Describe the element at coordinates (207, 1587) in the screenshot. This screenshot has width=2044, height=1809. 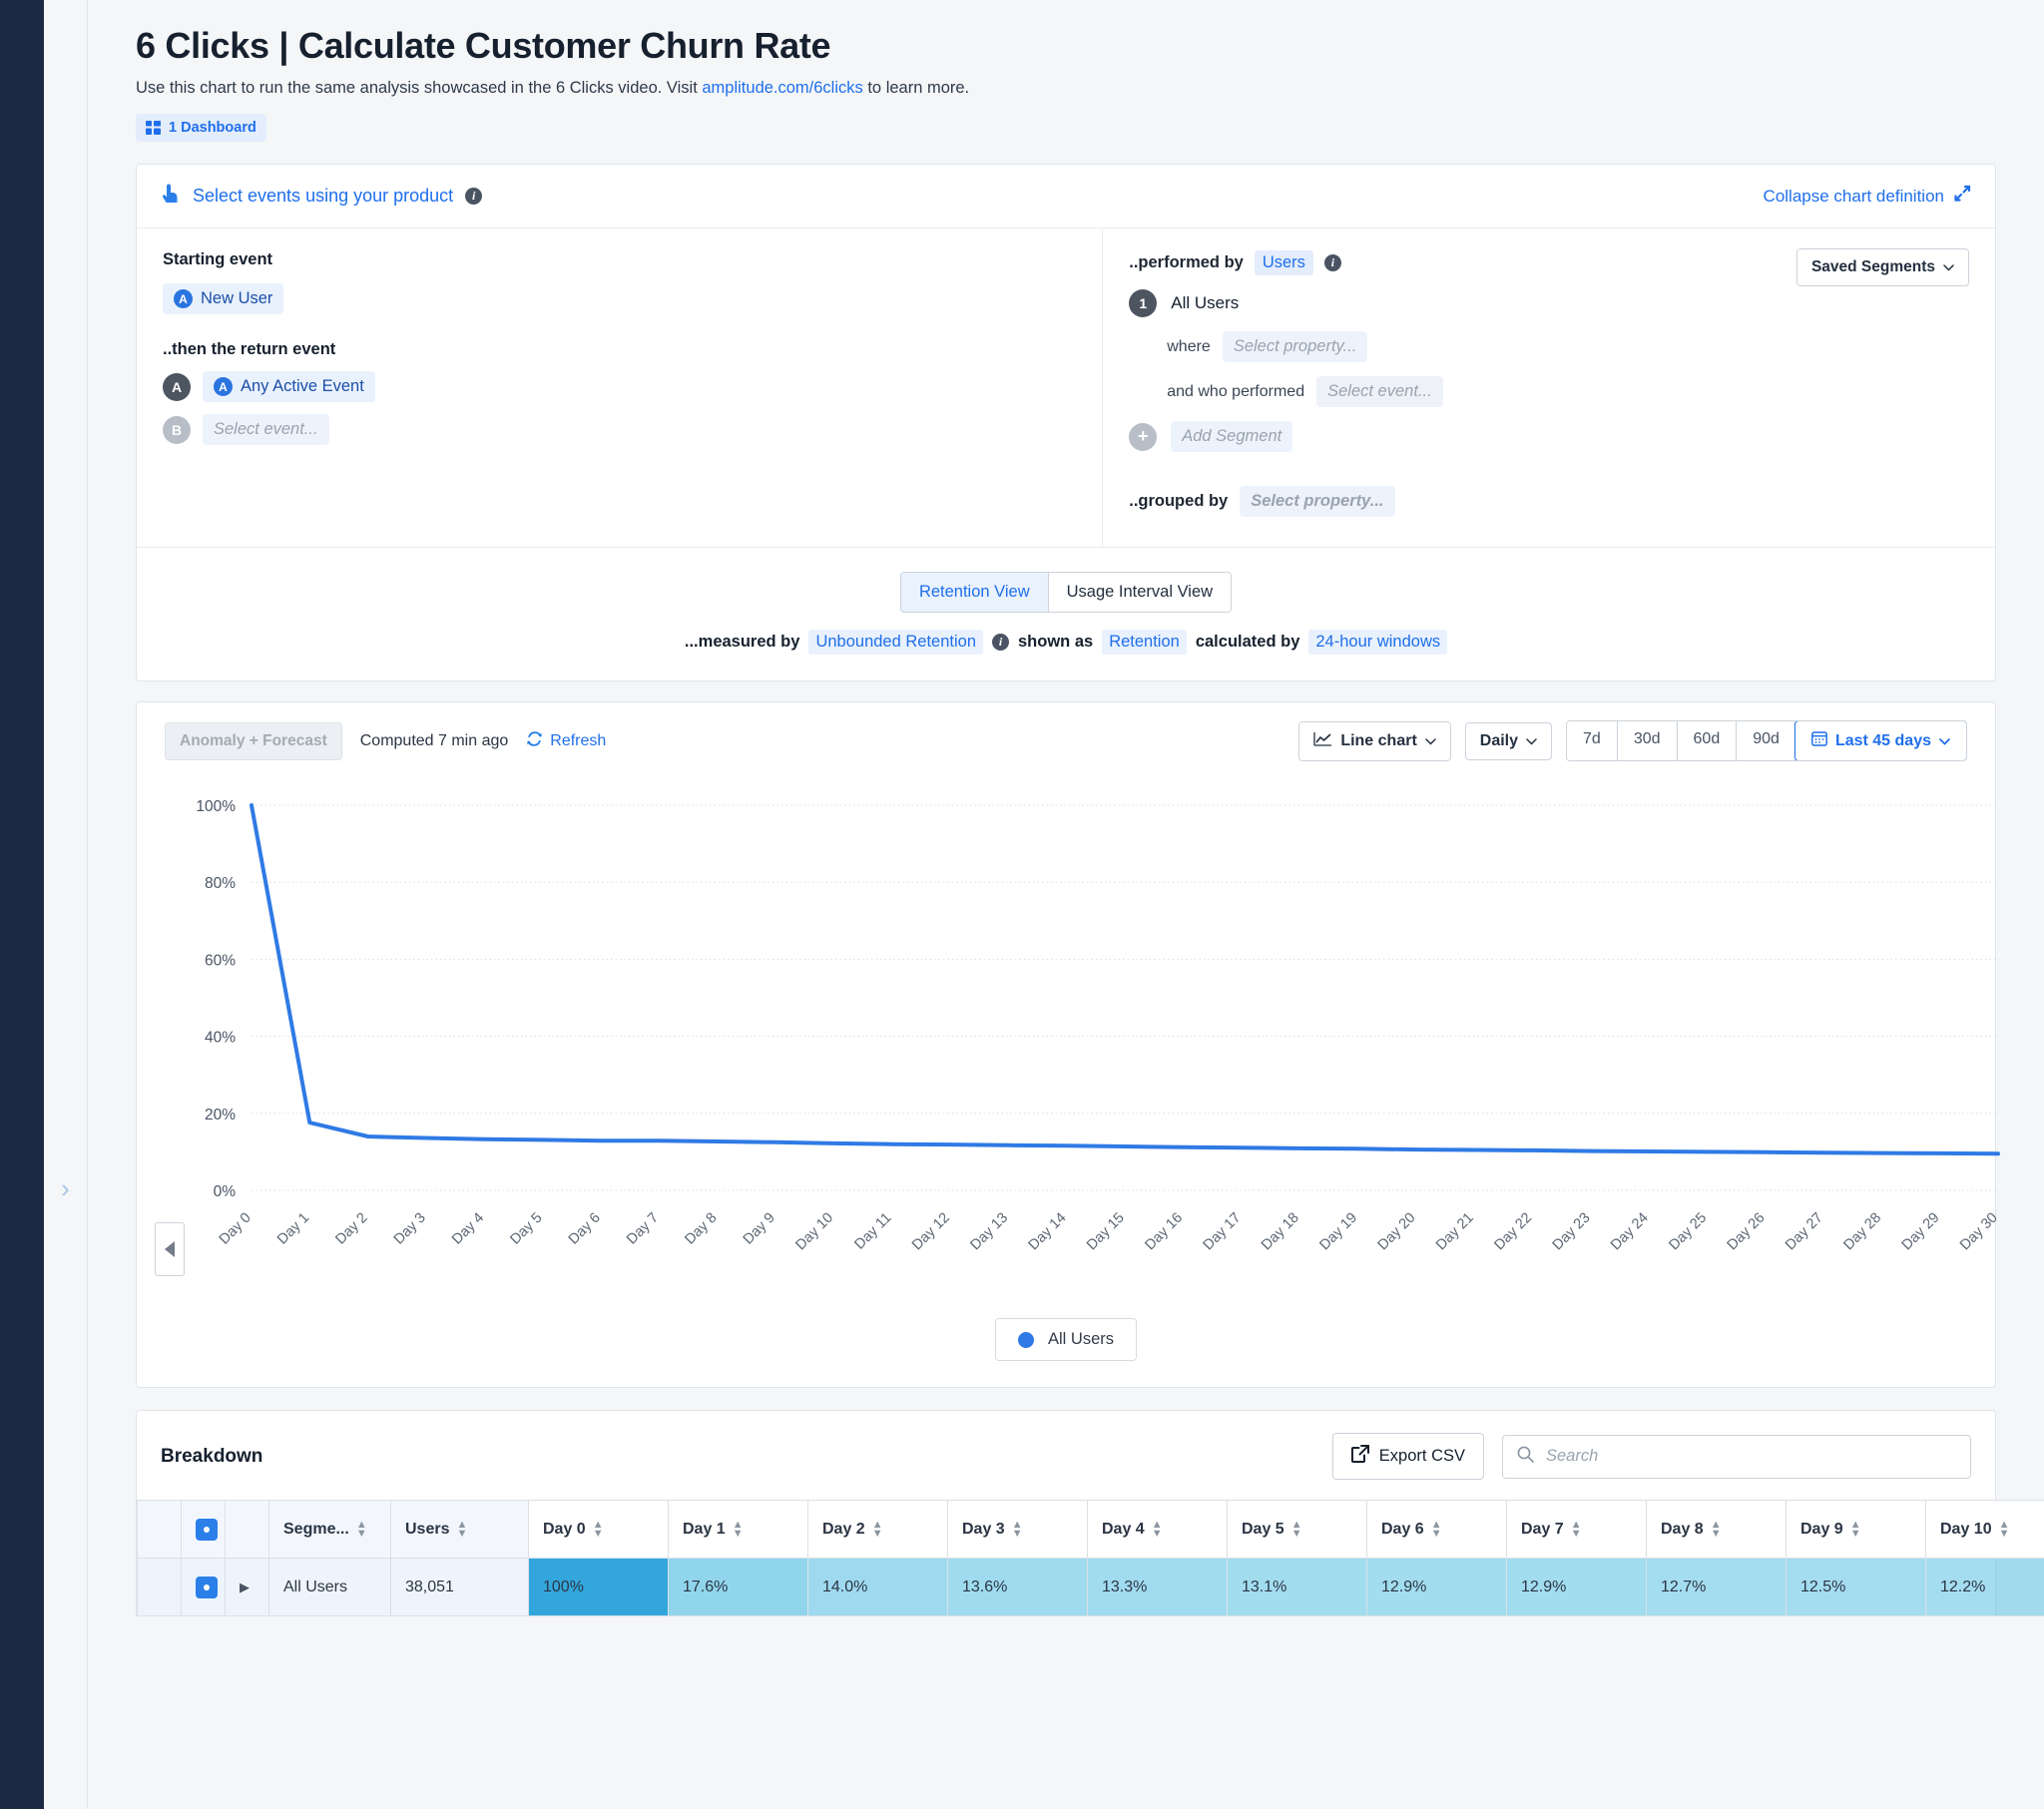
I see `row-checkbox` at that location.